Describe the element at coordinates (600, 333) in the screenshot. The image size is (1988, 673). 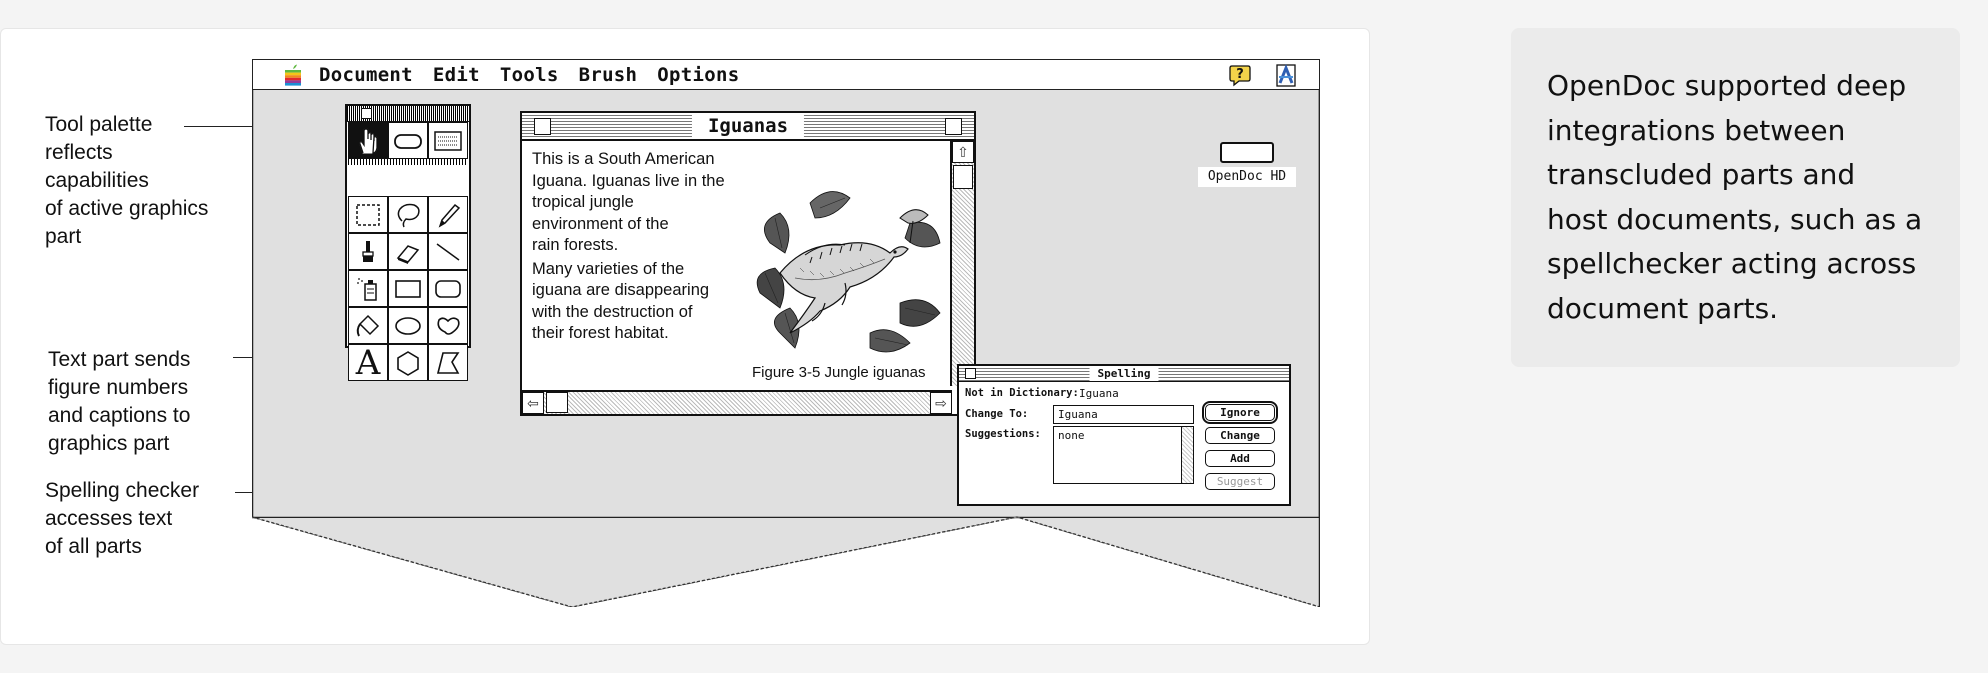
I see `text-line: their forest habitat.` at that location.